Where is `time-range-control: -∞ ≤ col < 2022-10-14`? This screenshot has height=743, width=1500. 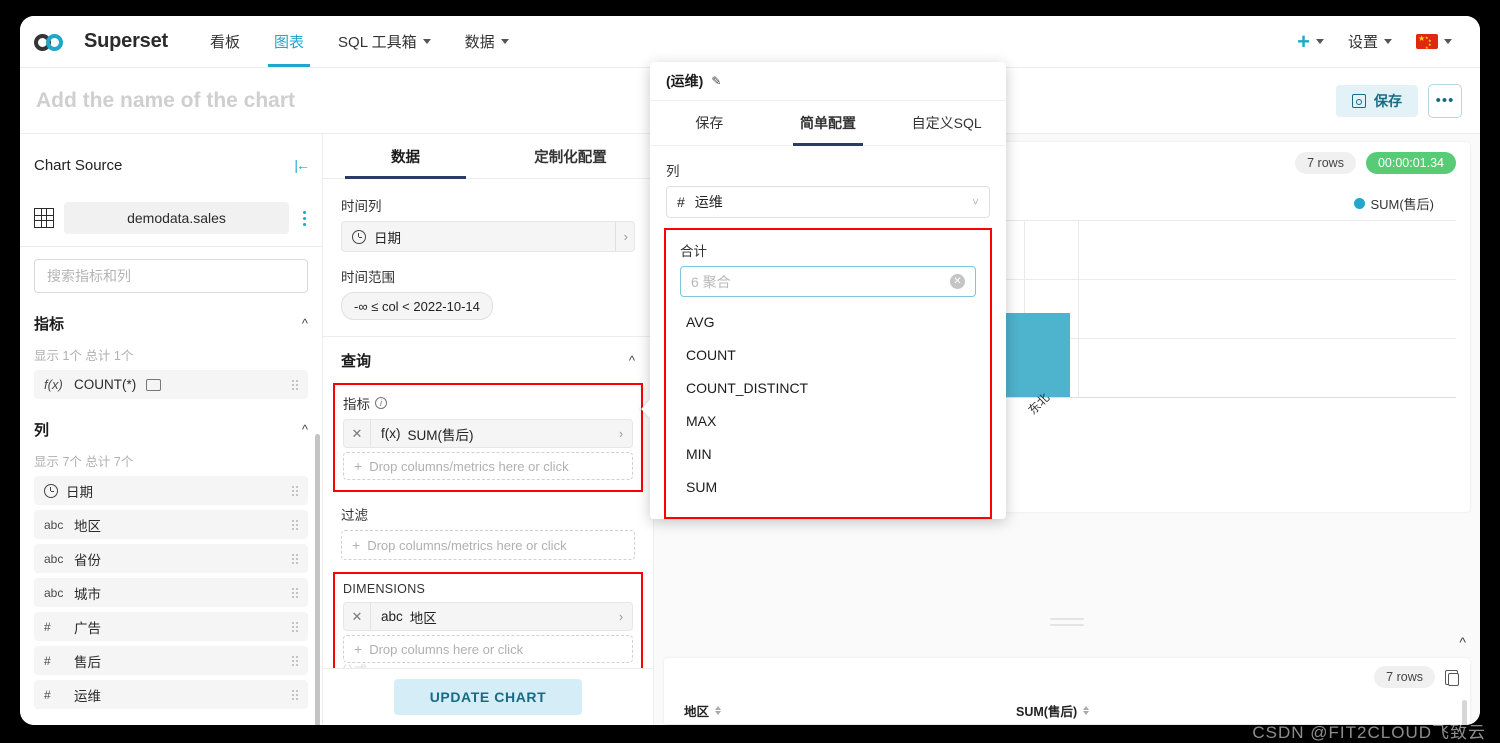
time-range-control: -∞ ≤ col < 2022-10-14 is located at coordinates (417, 306).